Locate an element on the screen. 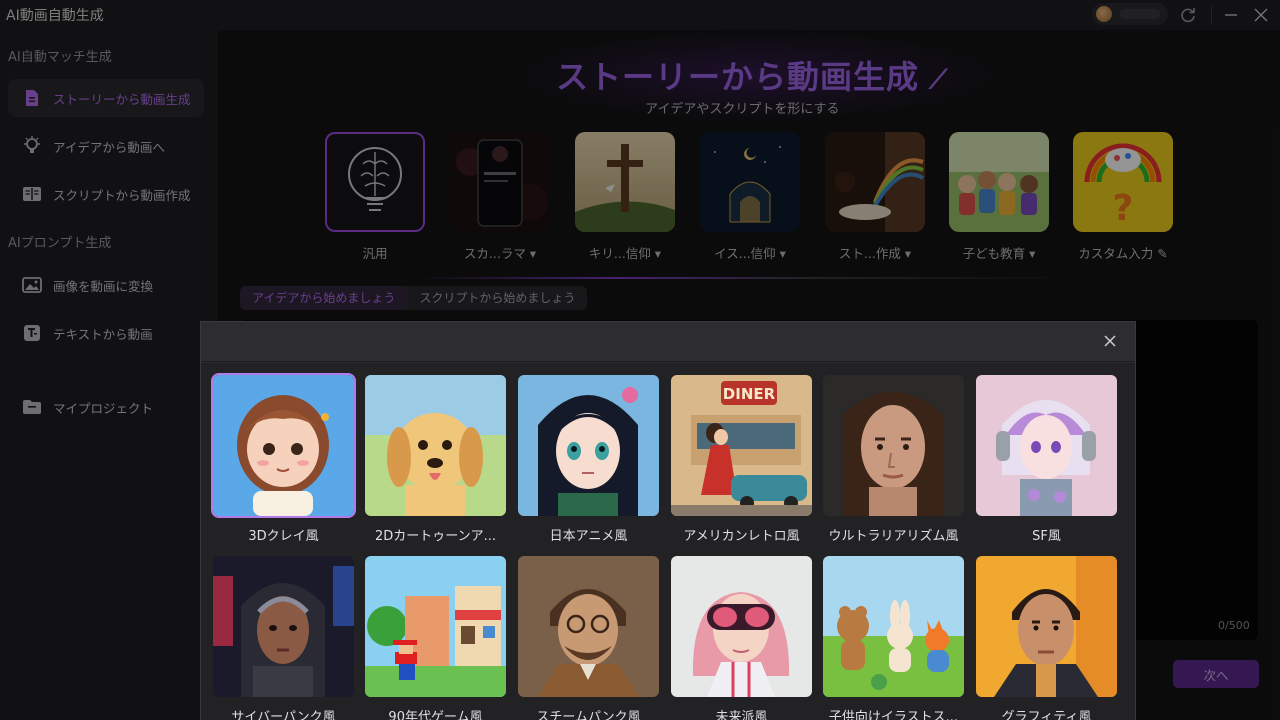  style-label: 3Dクレイ風 is located at coordinates (283, 536).